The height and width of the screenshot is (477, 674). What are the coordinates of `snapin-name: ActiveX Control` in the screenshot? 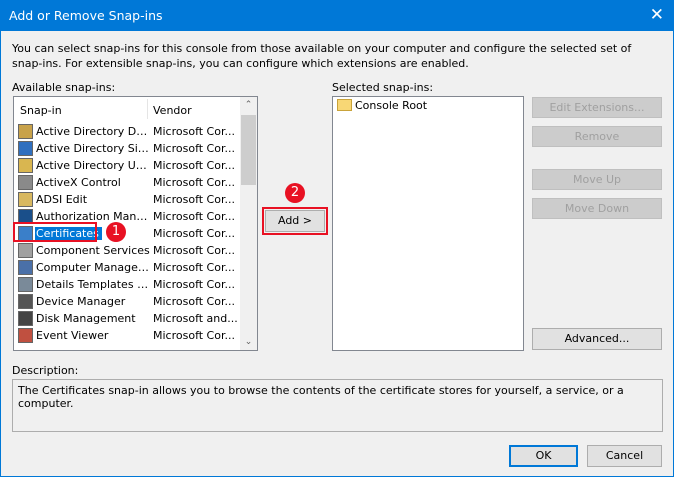 It's located at (78, 182).